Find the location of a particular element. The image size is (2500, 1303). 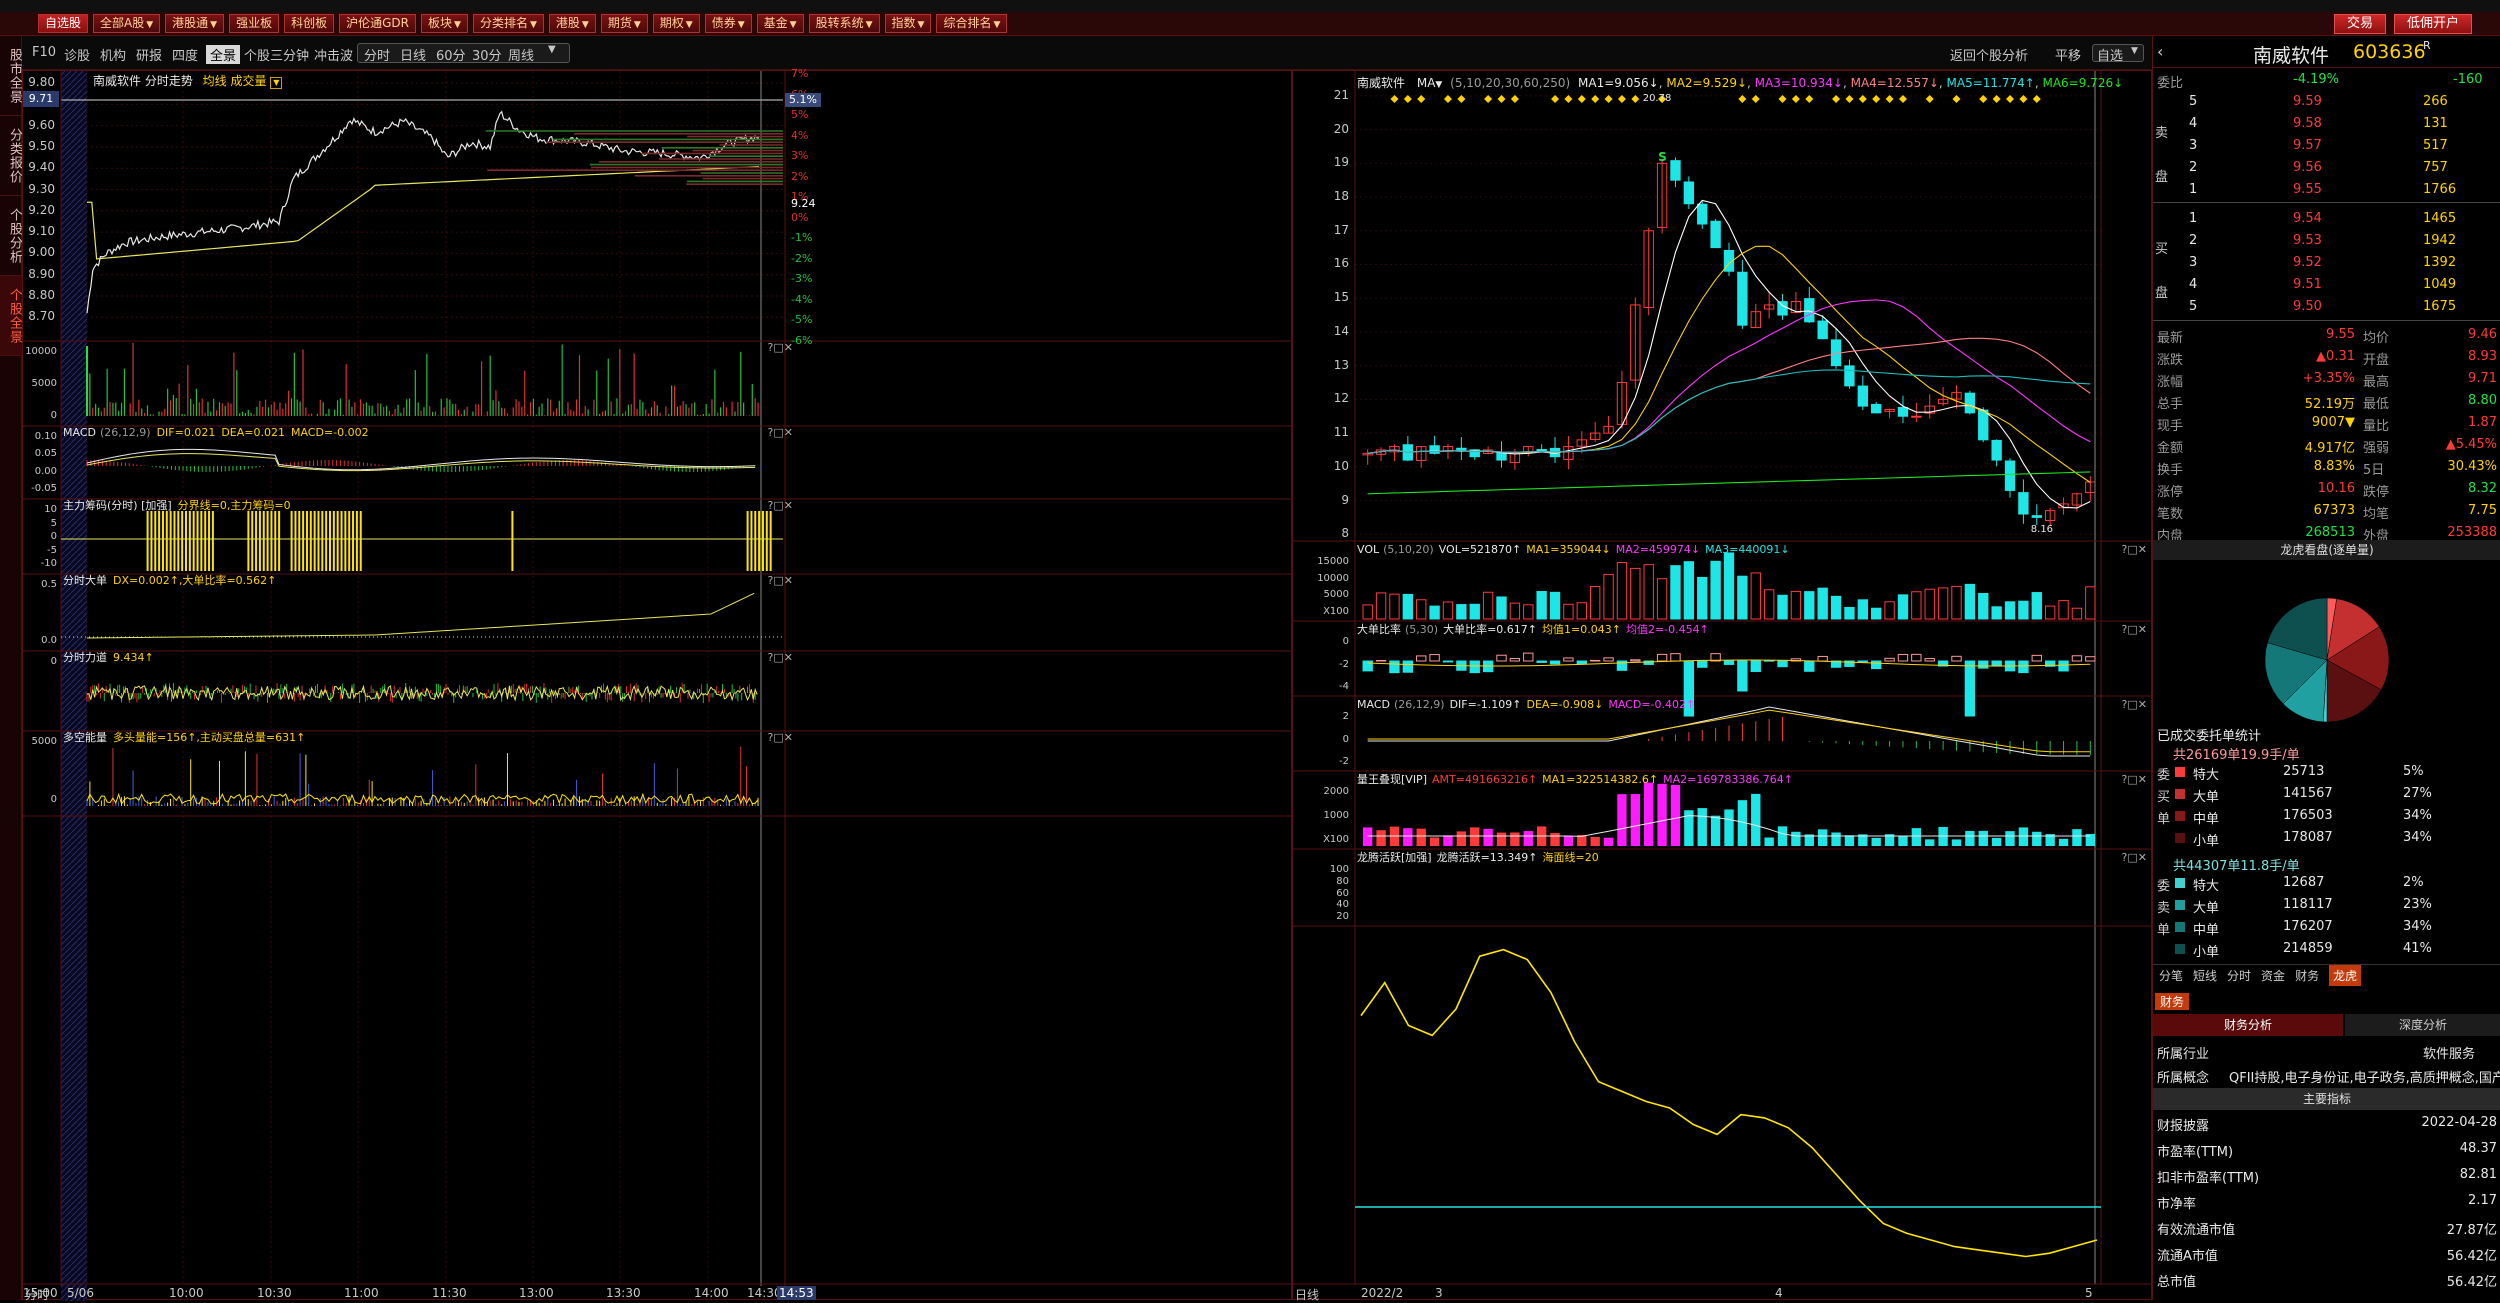

kline-subpanel-tick: 2000 is located at coordinates (1322, 791).